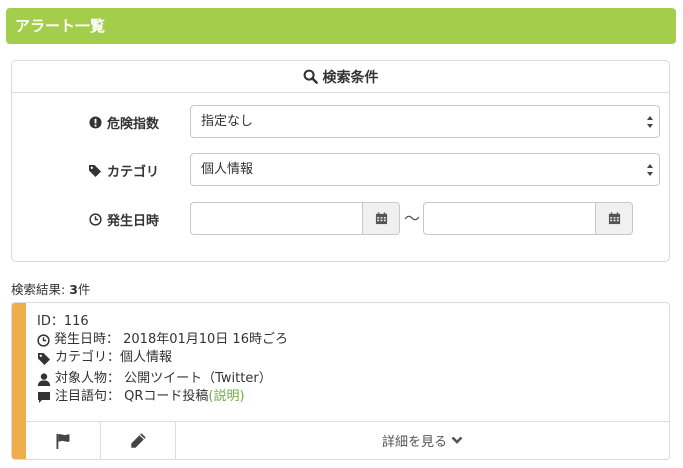 This screenshot has width=683, height=468. Describe the element at coordinates (425, 169) in the screenshot. I see `category-select: 個人情報` at that location.